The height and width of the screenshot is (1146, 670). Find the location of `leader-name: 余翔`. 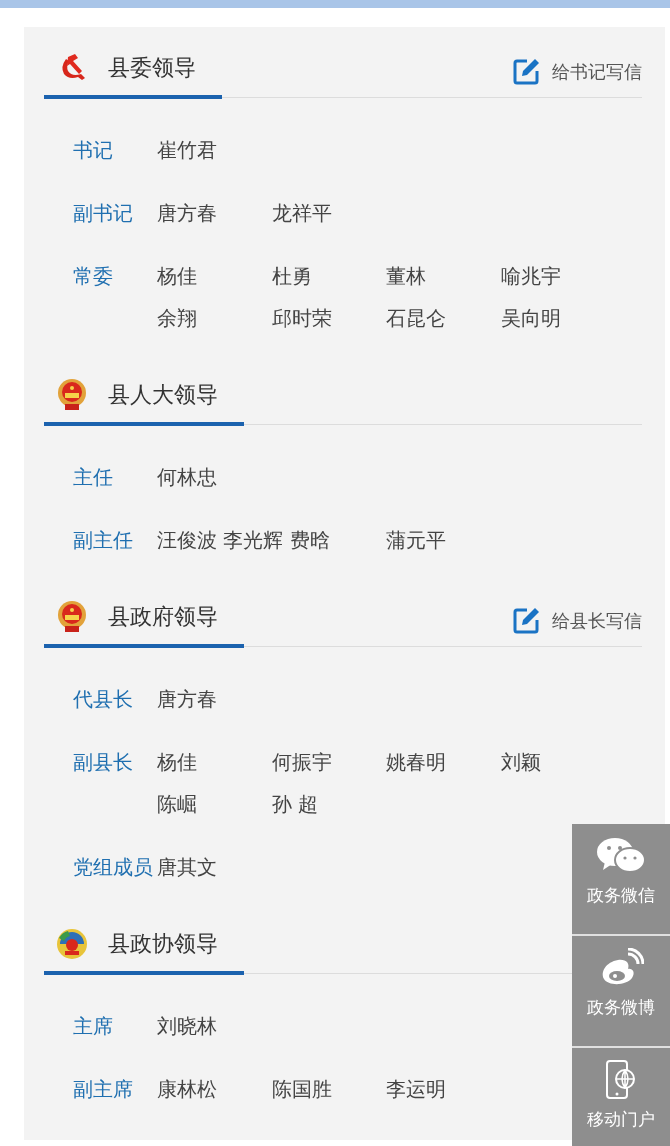

leader-name: 余翔 is located at coordinates (177, 318).